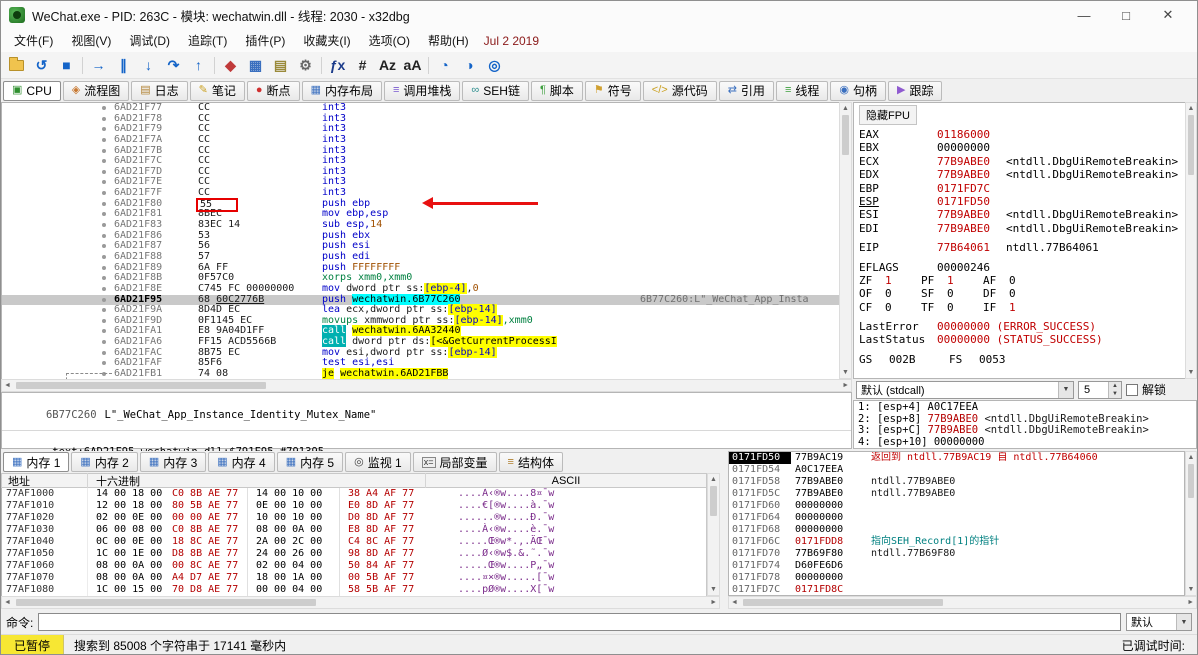  What do you see at coordinates (98, 65) in the screenshot?
I see `run-button: →` at bounding box center [98, 65].